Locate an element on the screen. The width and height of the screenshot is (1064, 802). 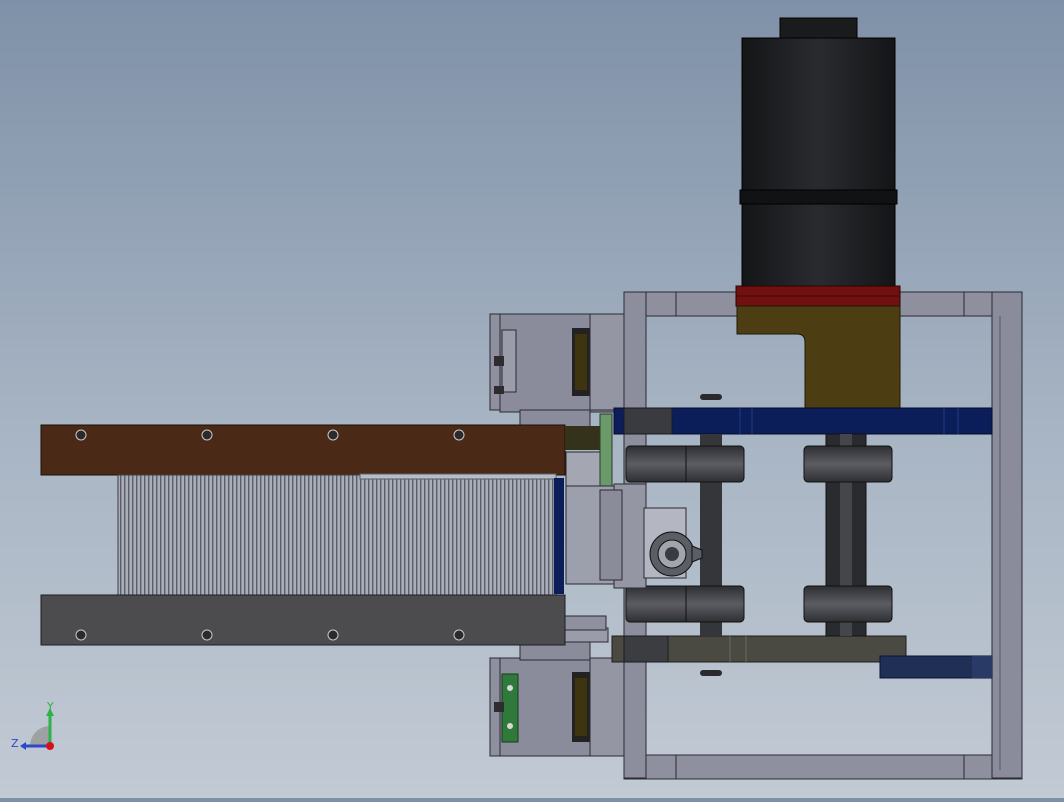
heatsink-fins is located at coordinates (337, 535).